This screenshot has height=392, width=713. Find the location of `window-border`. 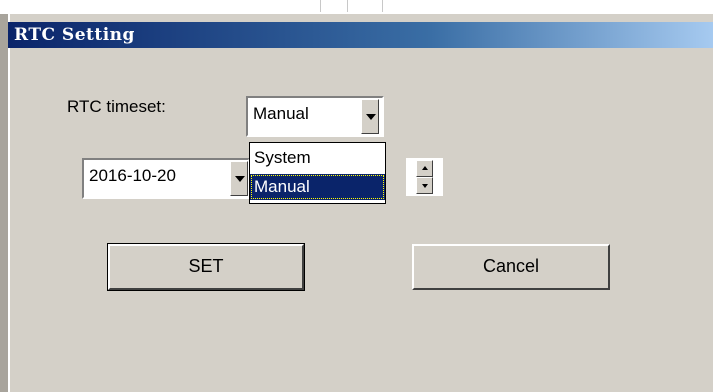

window-border is located at coordinates (4, 203).